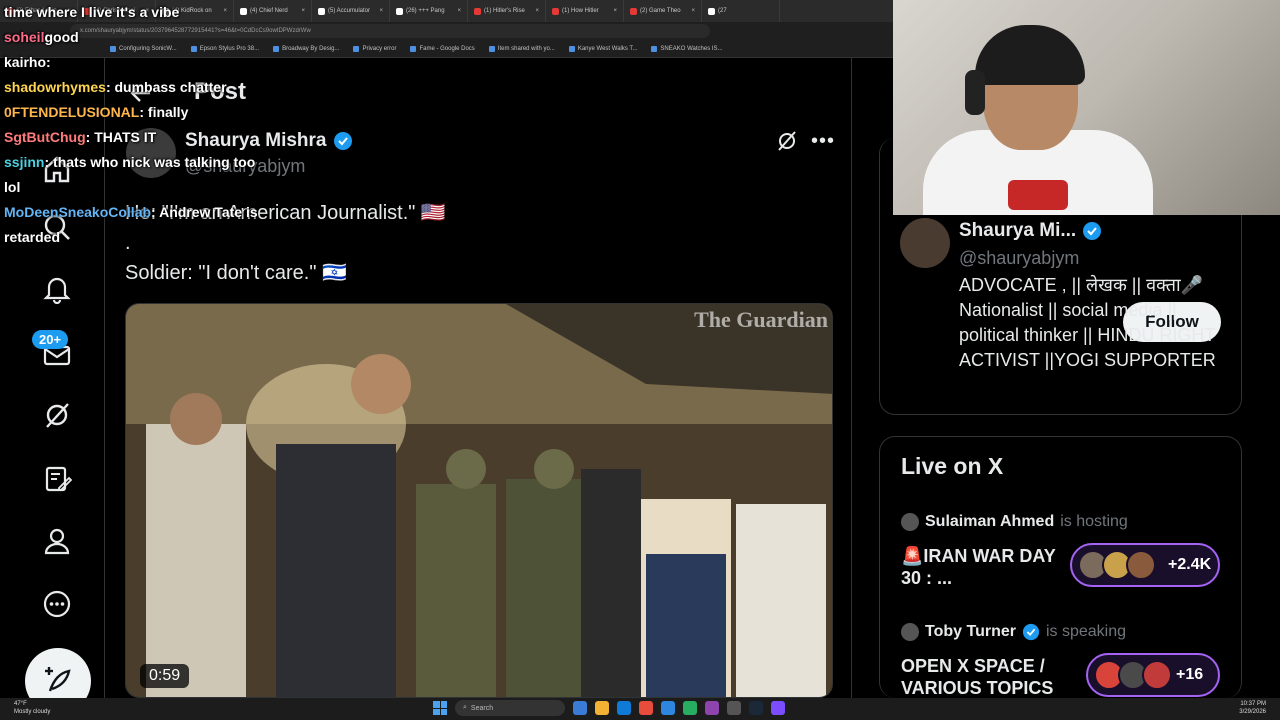 Image resolution: width=1280 pixels, height=720 pixels. Describe the element at coordinates (24, 37) in the screenshot. I see `chat-username: soheil` at that location.